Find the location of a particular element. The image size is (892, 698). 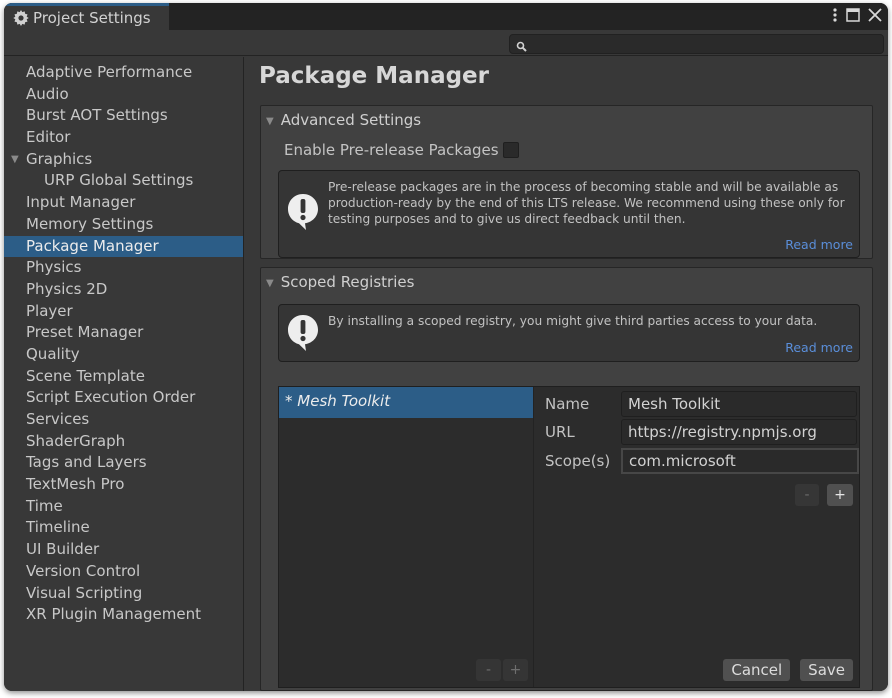

sidebar-item-label: Input Manager is located at coordinates (81, 202).